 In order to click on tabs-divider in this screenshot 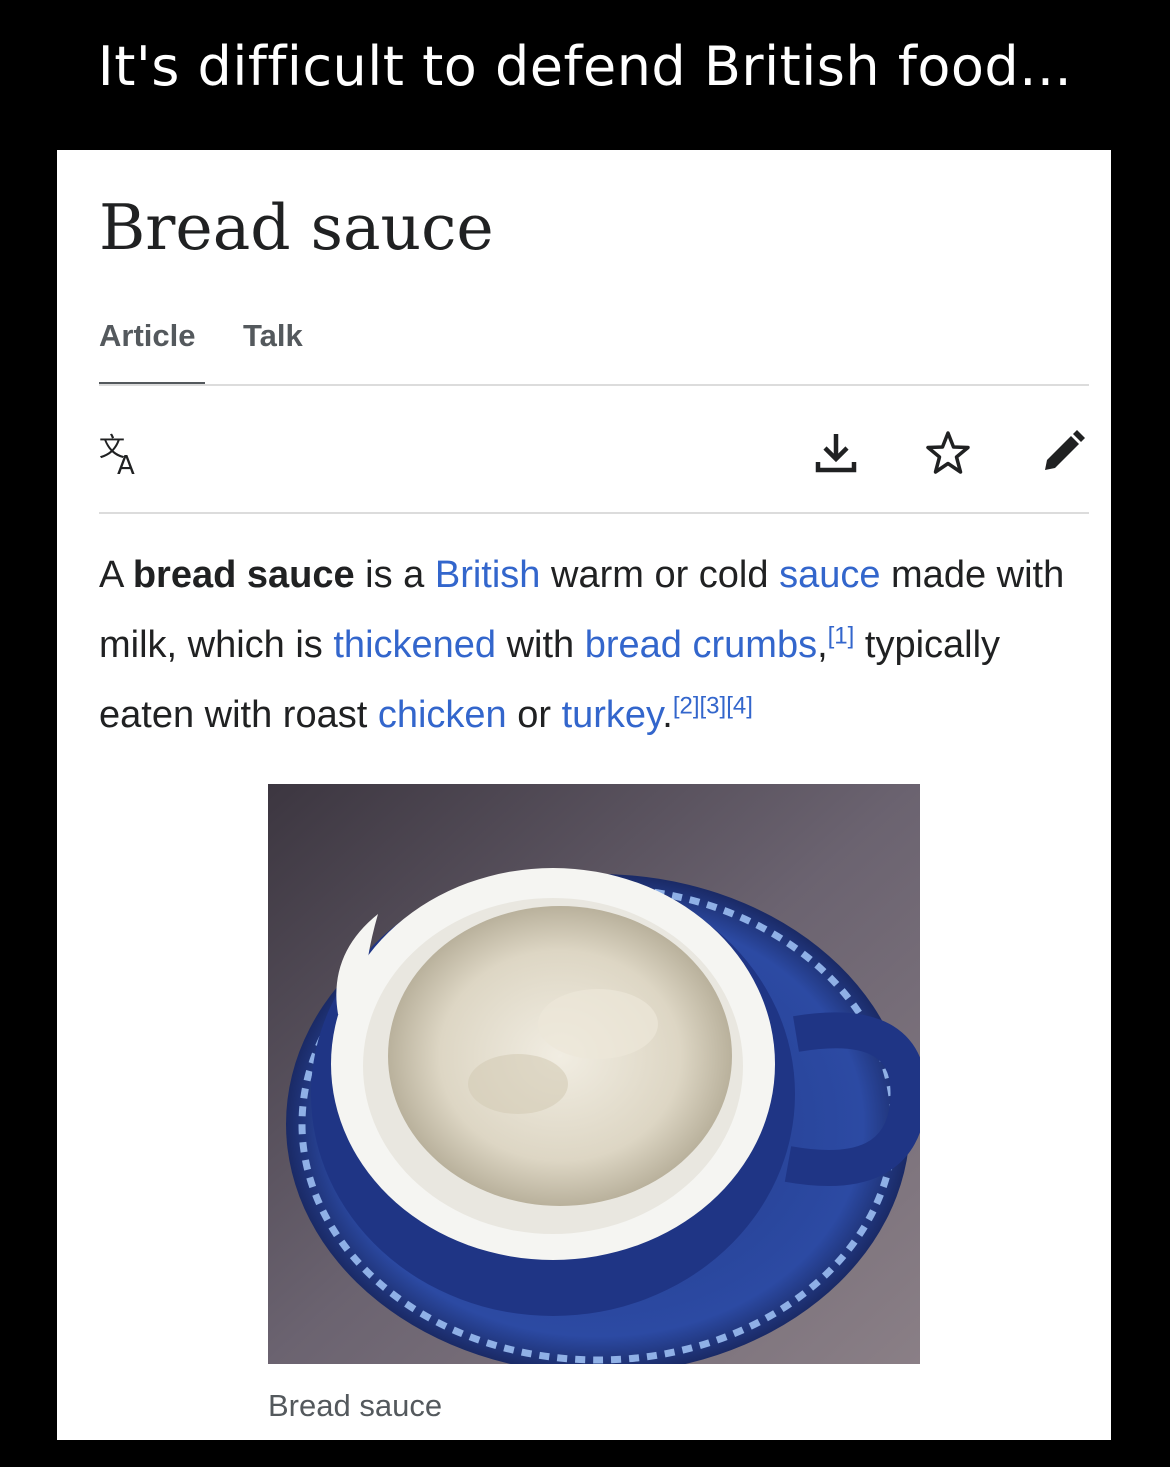, I will do `click(594, 385)`.